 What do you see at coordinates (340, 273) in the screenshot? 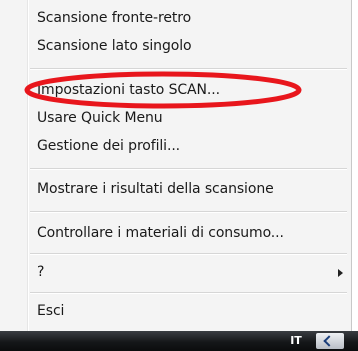
I see `submenu-arrow-icon` at bounding box center [340, 273].